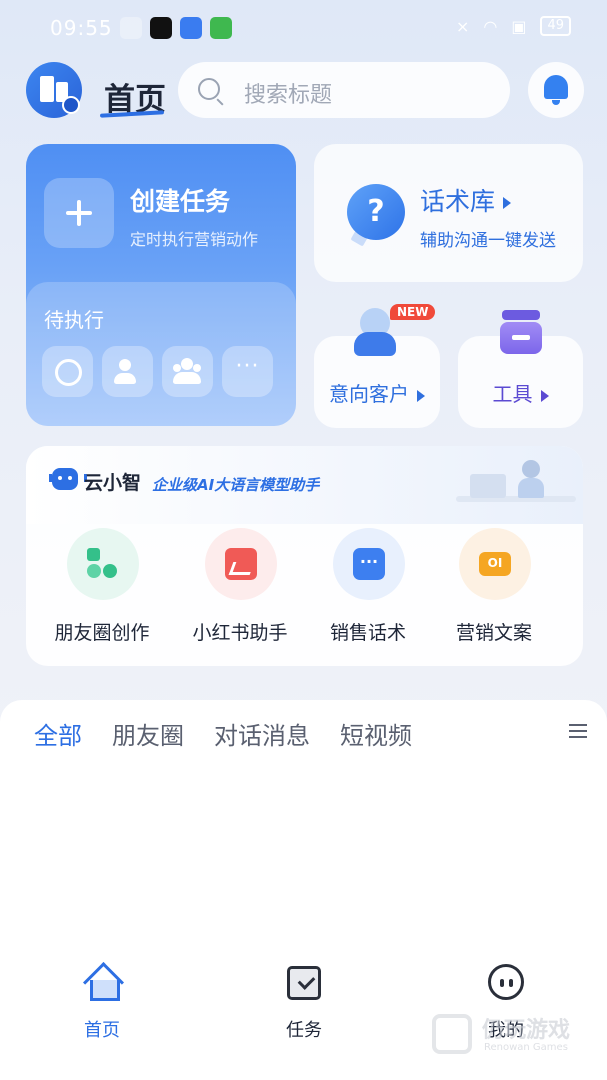 This screenshot has width=607, height=1080. I want to click on tab-messages: 对话消息, so click(262, 733).